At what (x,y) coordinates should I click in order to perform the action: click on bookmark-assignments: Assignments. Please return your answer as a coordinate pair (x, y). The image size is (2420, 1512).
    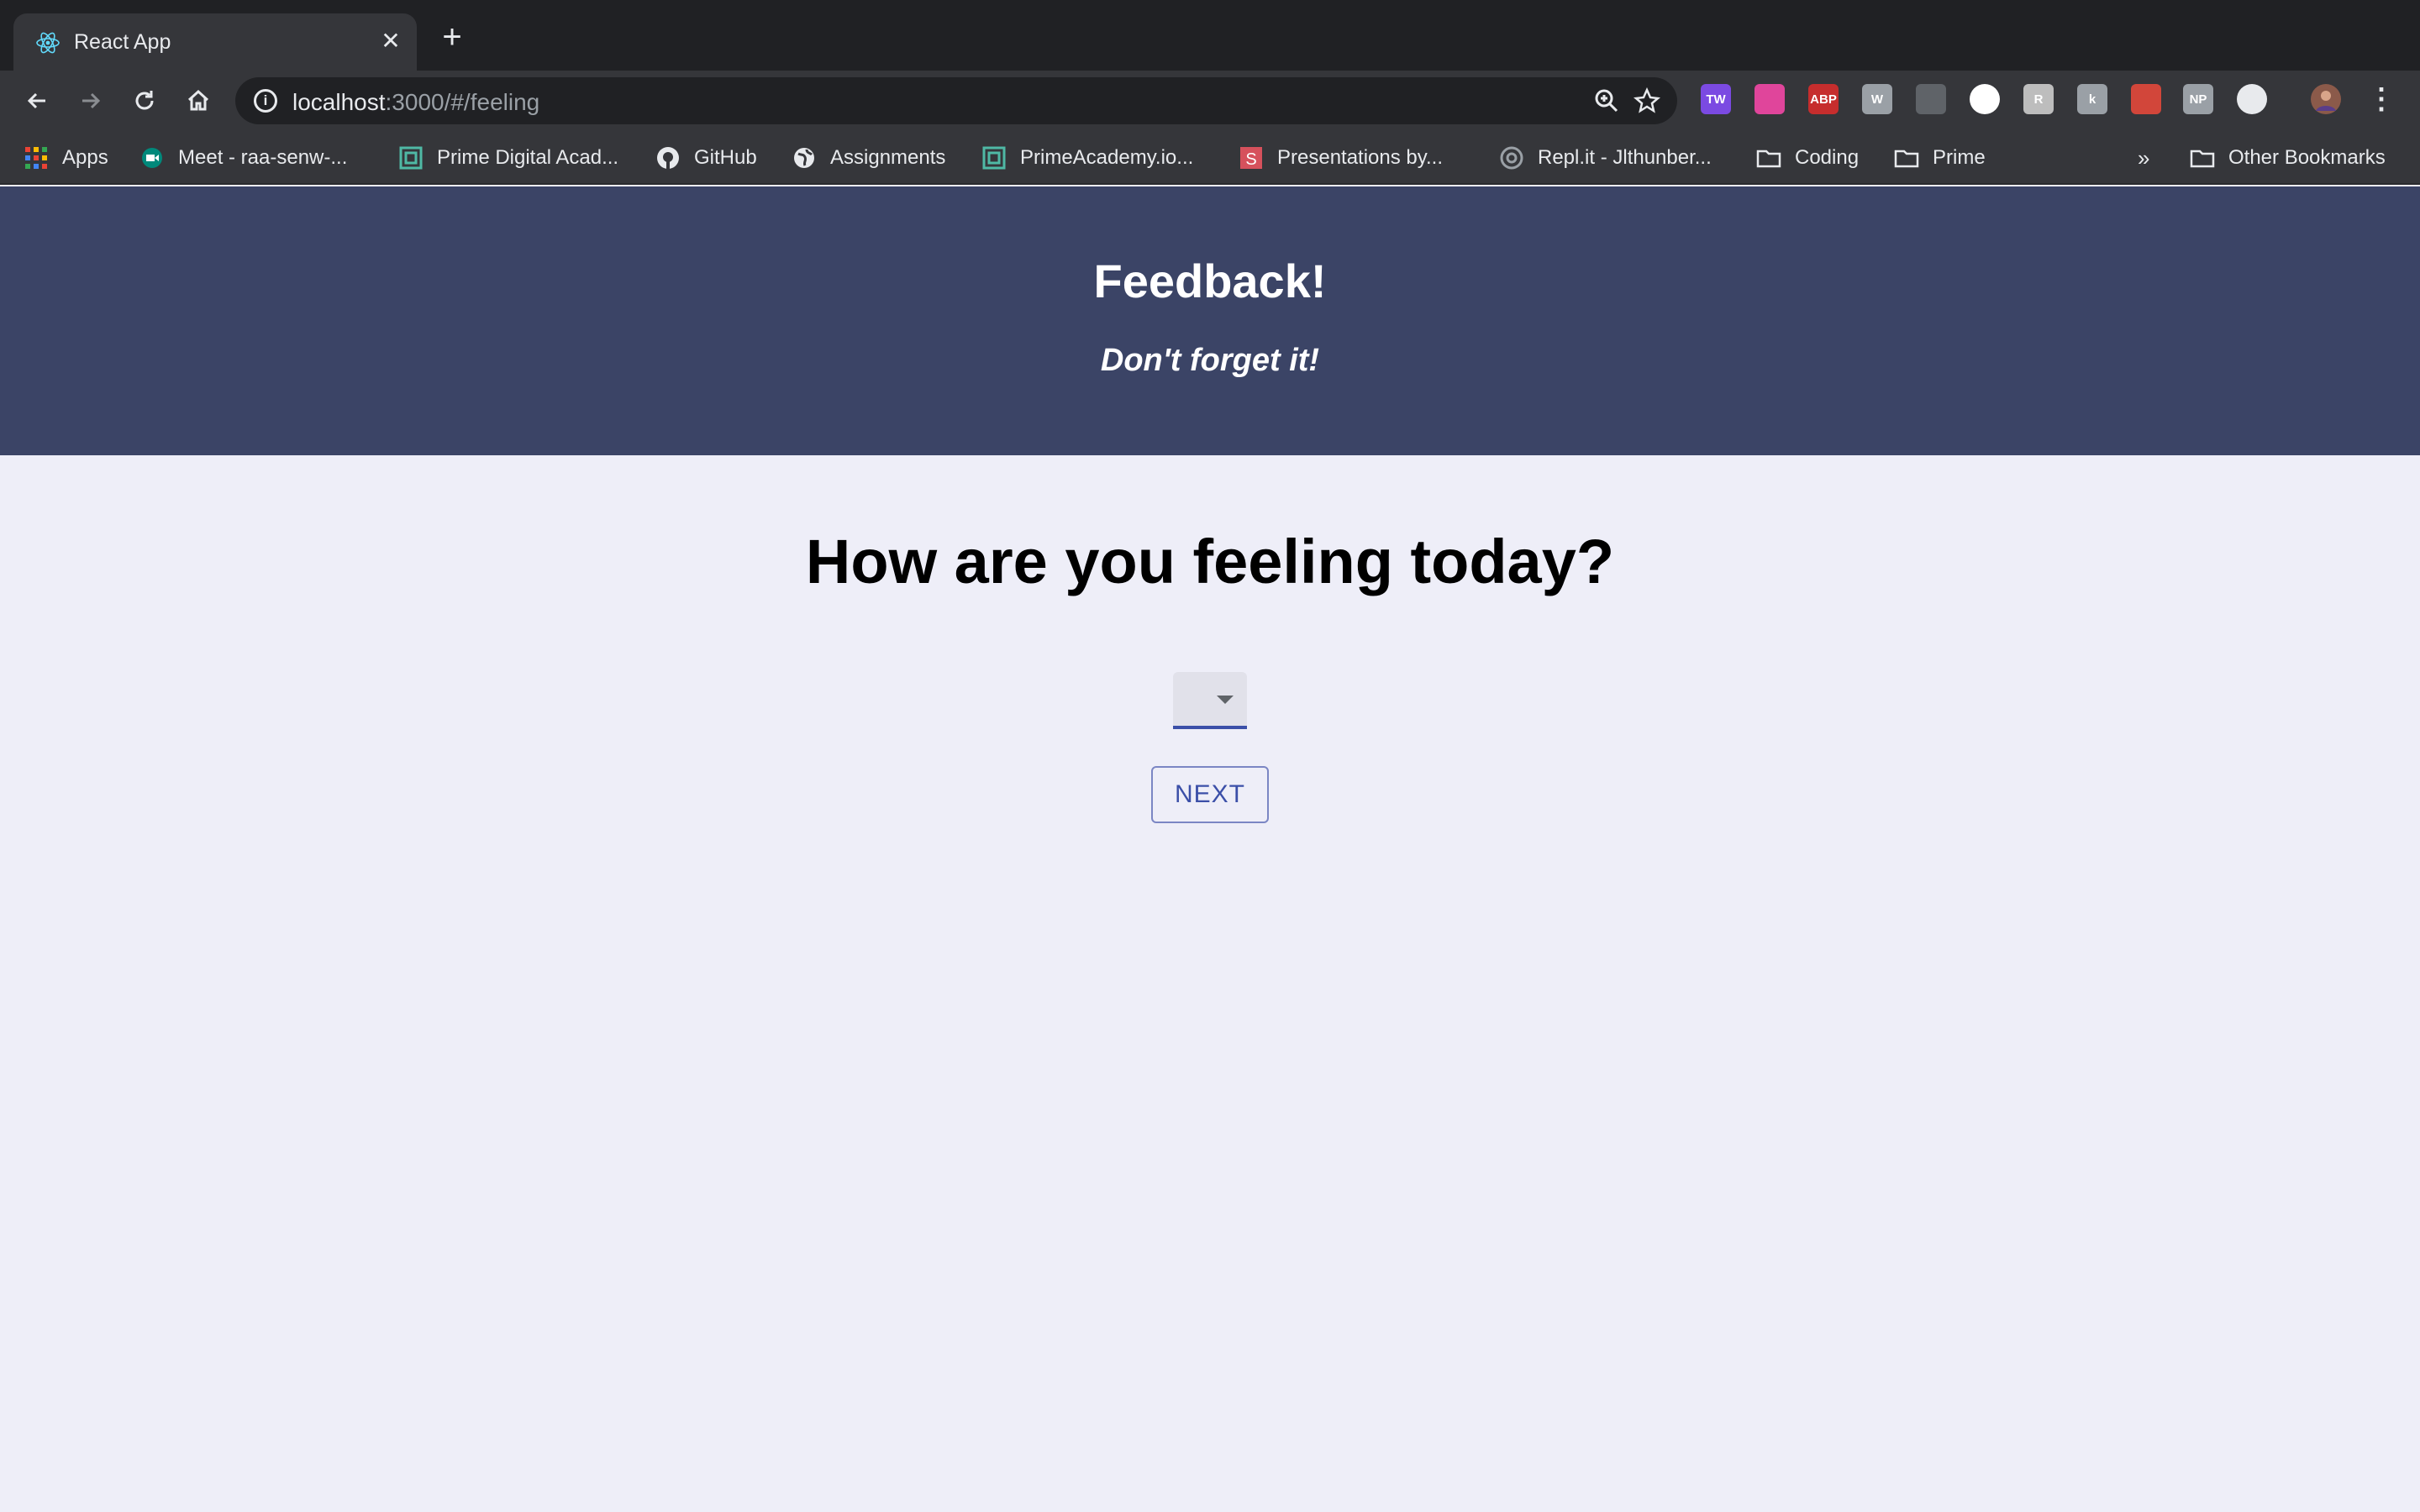
    Looking at the image, I should click on (869, 157).